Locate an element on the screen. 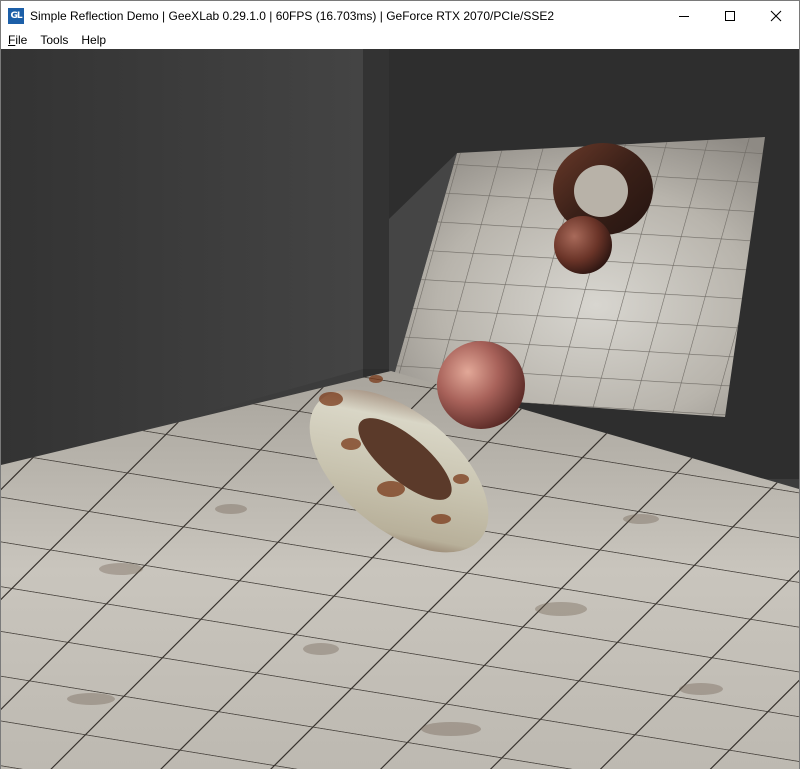  menu-help-label: Help is located at coordinates (94, 39).